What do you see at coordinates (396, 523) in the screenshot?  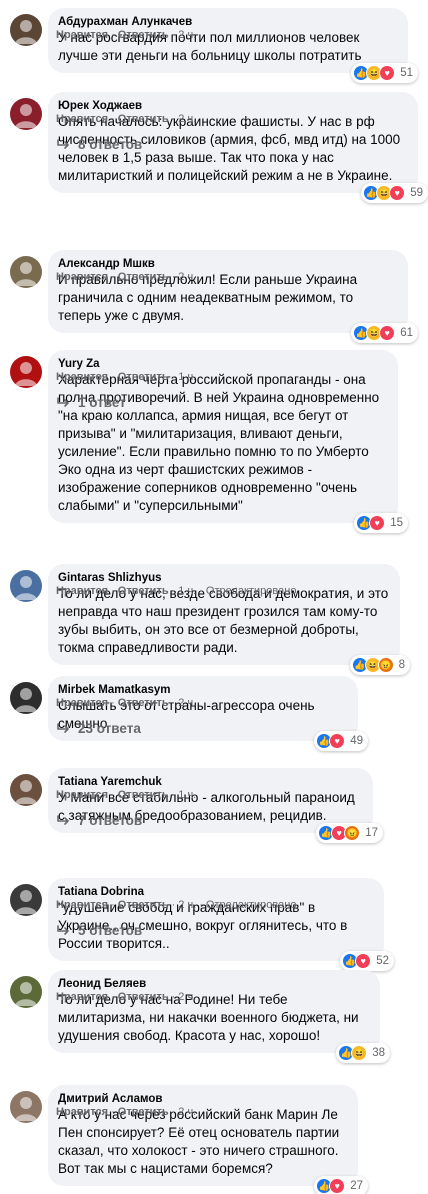 I see `reaction-count: 15` at bounding box center [396, 523].